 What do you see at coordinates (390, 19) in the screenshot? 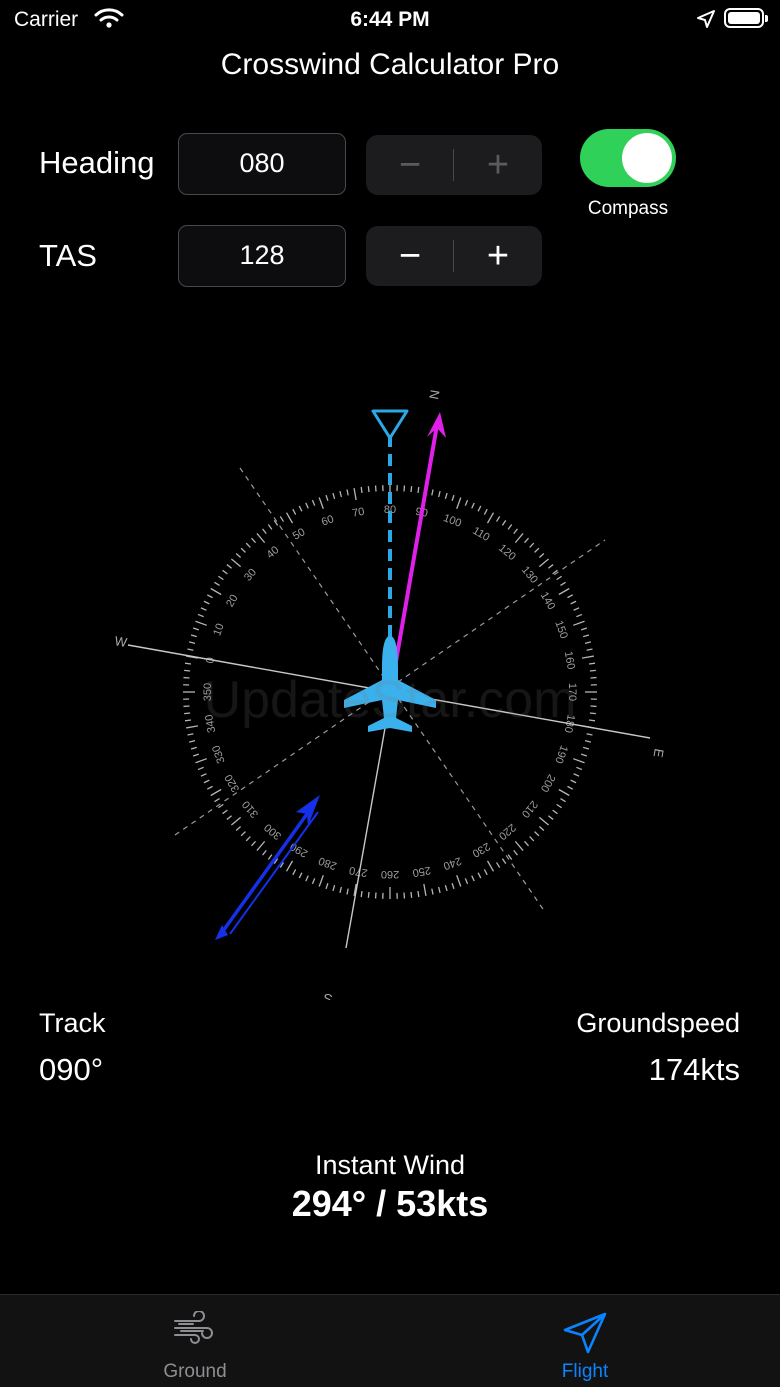
I see `status-time: 6:44 PM` at bounding box center [390, 19].